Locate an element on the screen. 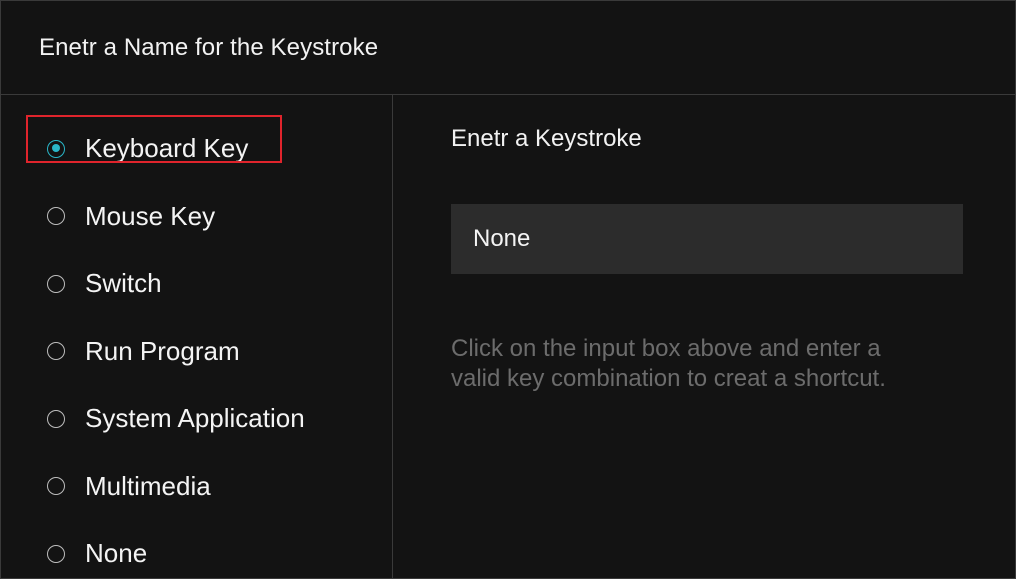 This screenshot has height=579, width=1016. option-multimedia: Multimedia is located at coordinates (196, 487).